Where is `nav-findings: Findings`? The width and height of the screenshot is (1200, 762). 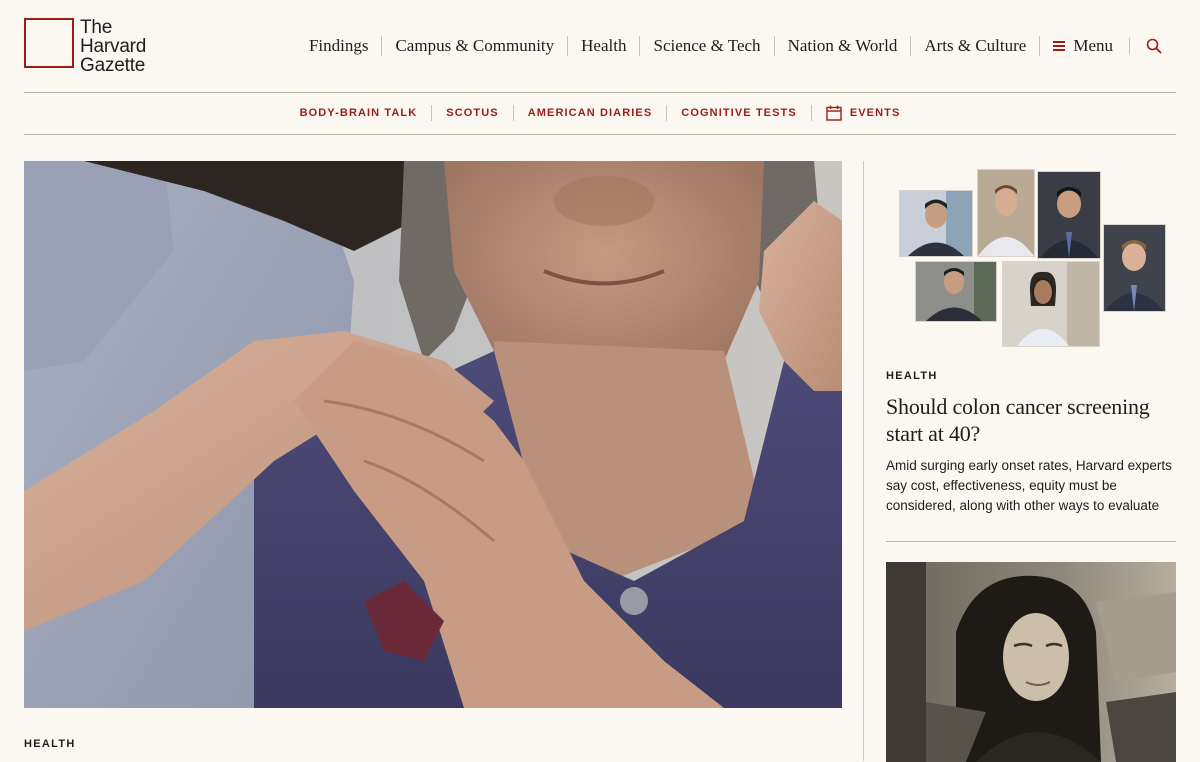 nav-findings: Findings is located at coordinates (339, 46).